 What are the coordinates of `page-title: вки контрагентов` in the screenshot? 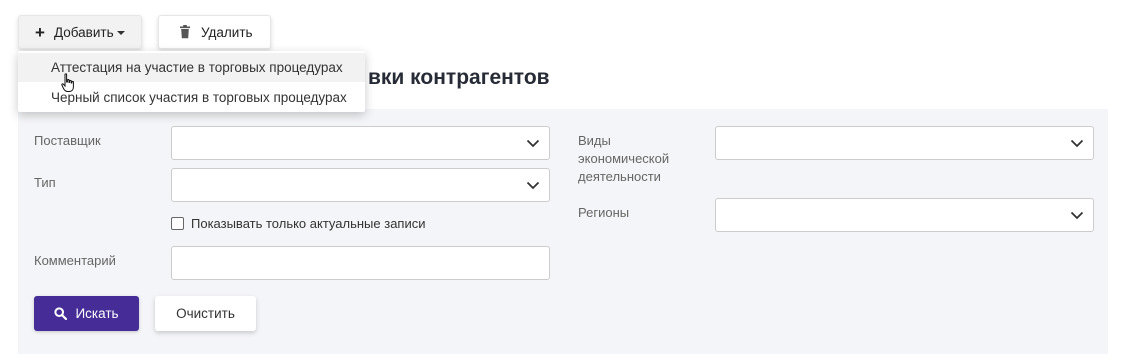 It's located at (459, 77).